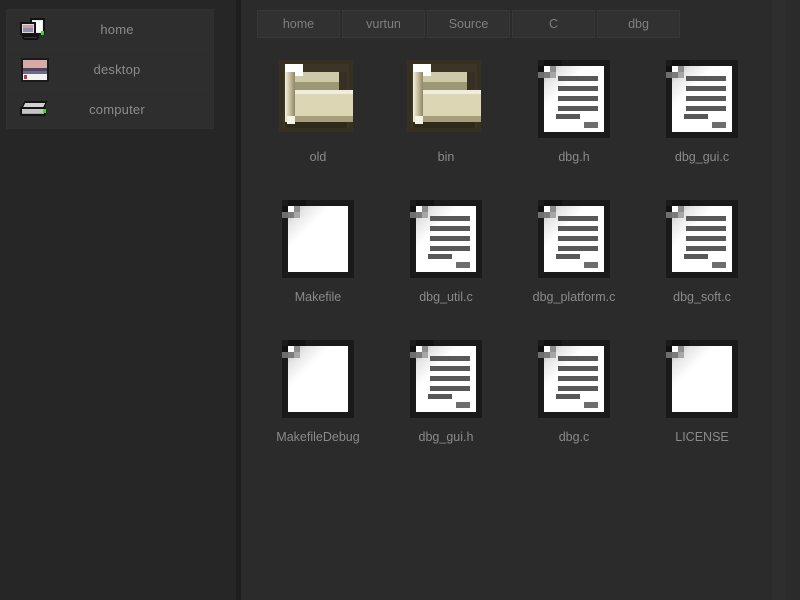  What do you see at coordinates (117, 29) in the screenshot?
I see `sidebar-item-label: home` at bounding box center [117, 29].